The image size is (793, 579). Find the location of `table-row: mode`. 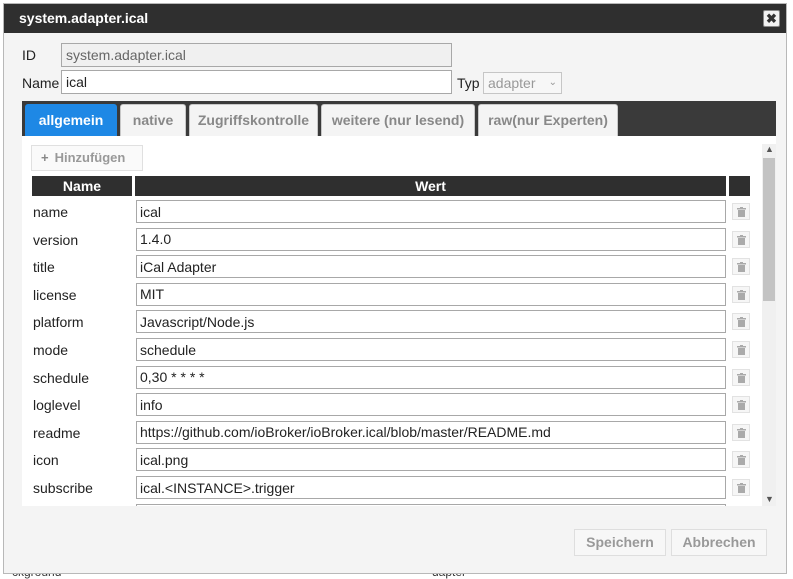

table-row: mode is located at coordinates (392, 350).